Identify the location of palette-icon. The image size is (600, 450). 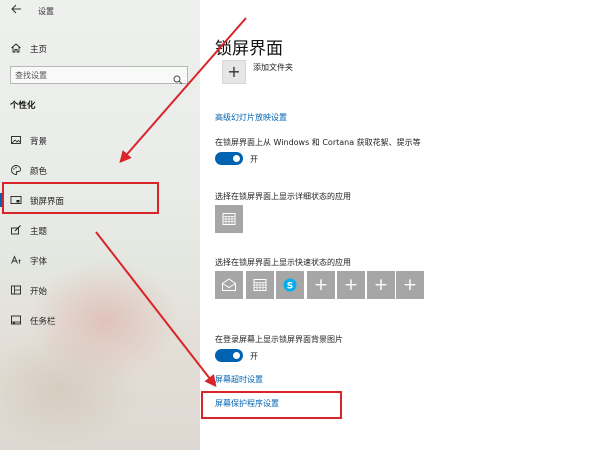
(16, 170).